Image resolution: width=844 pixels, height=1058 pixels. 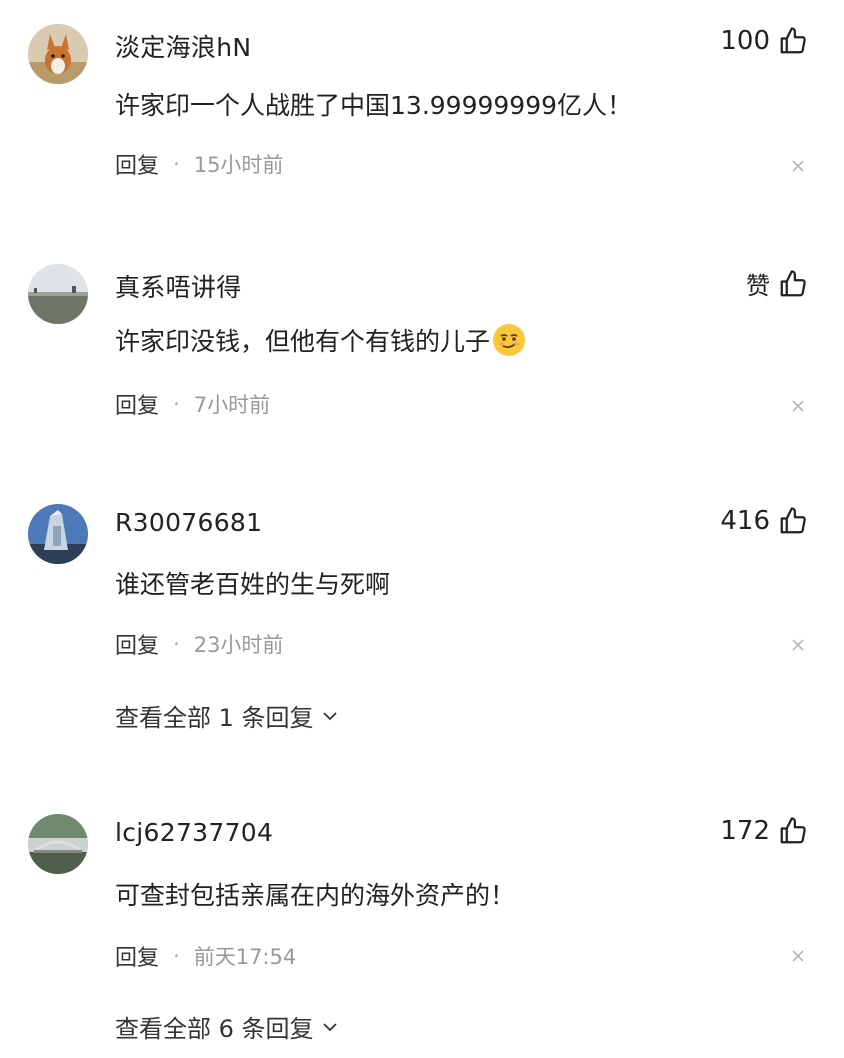 I want to click on view-all-replies-label: 查看全部 1 条回复, so click(x=214, y=718).